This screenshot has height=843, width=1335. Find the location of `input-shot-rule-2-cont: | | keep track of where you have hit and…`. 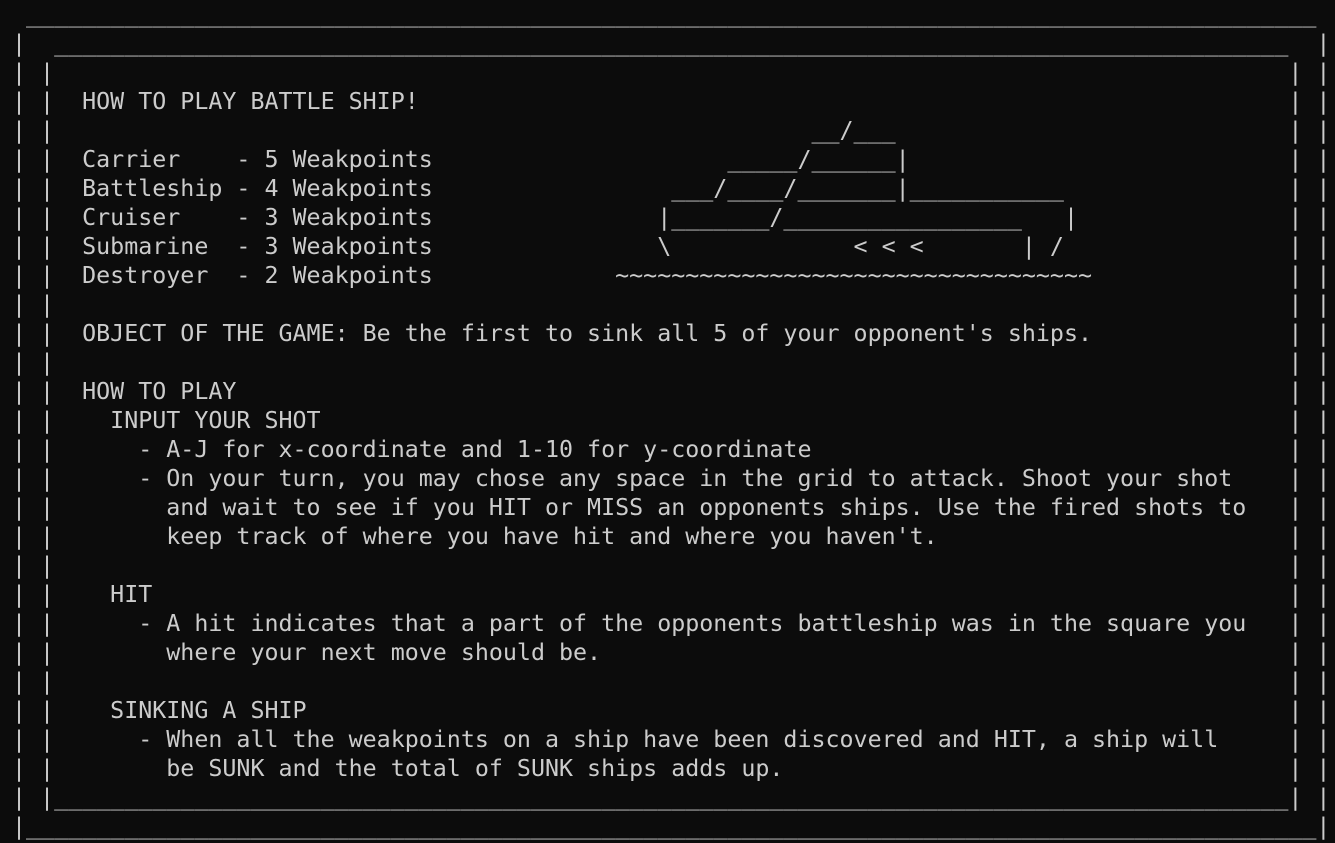

input-shot-rule-2-cont: | | keep track of where you have hit and… is located at coordinates (671, 536).